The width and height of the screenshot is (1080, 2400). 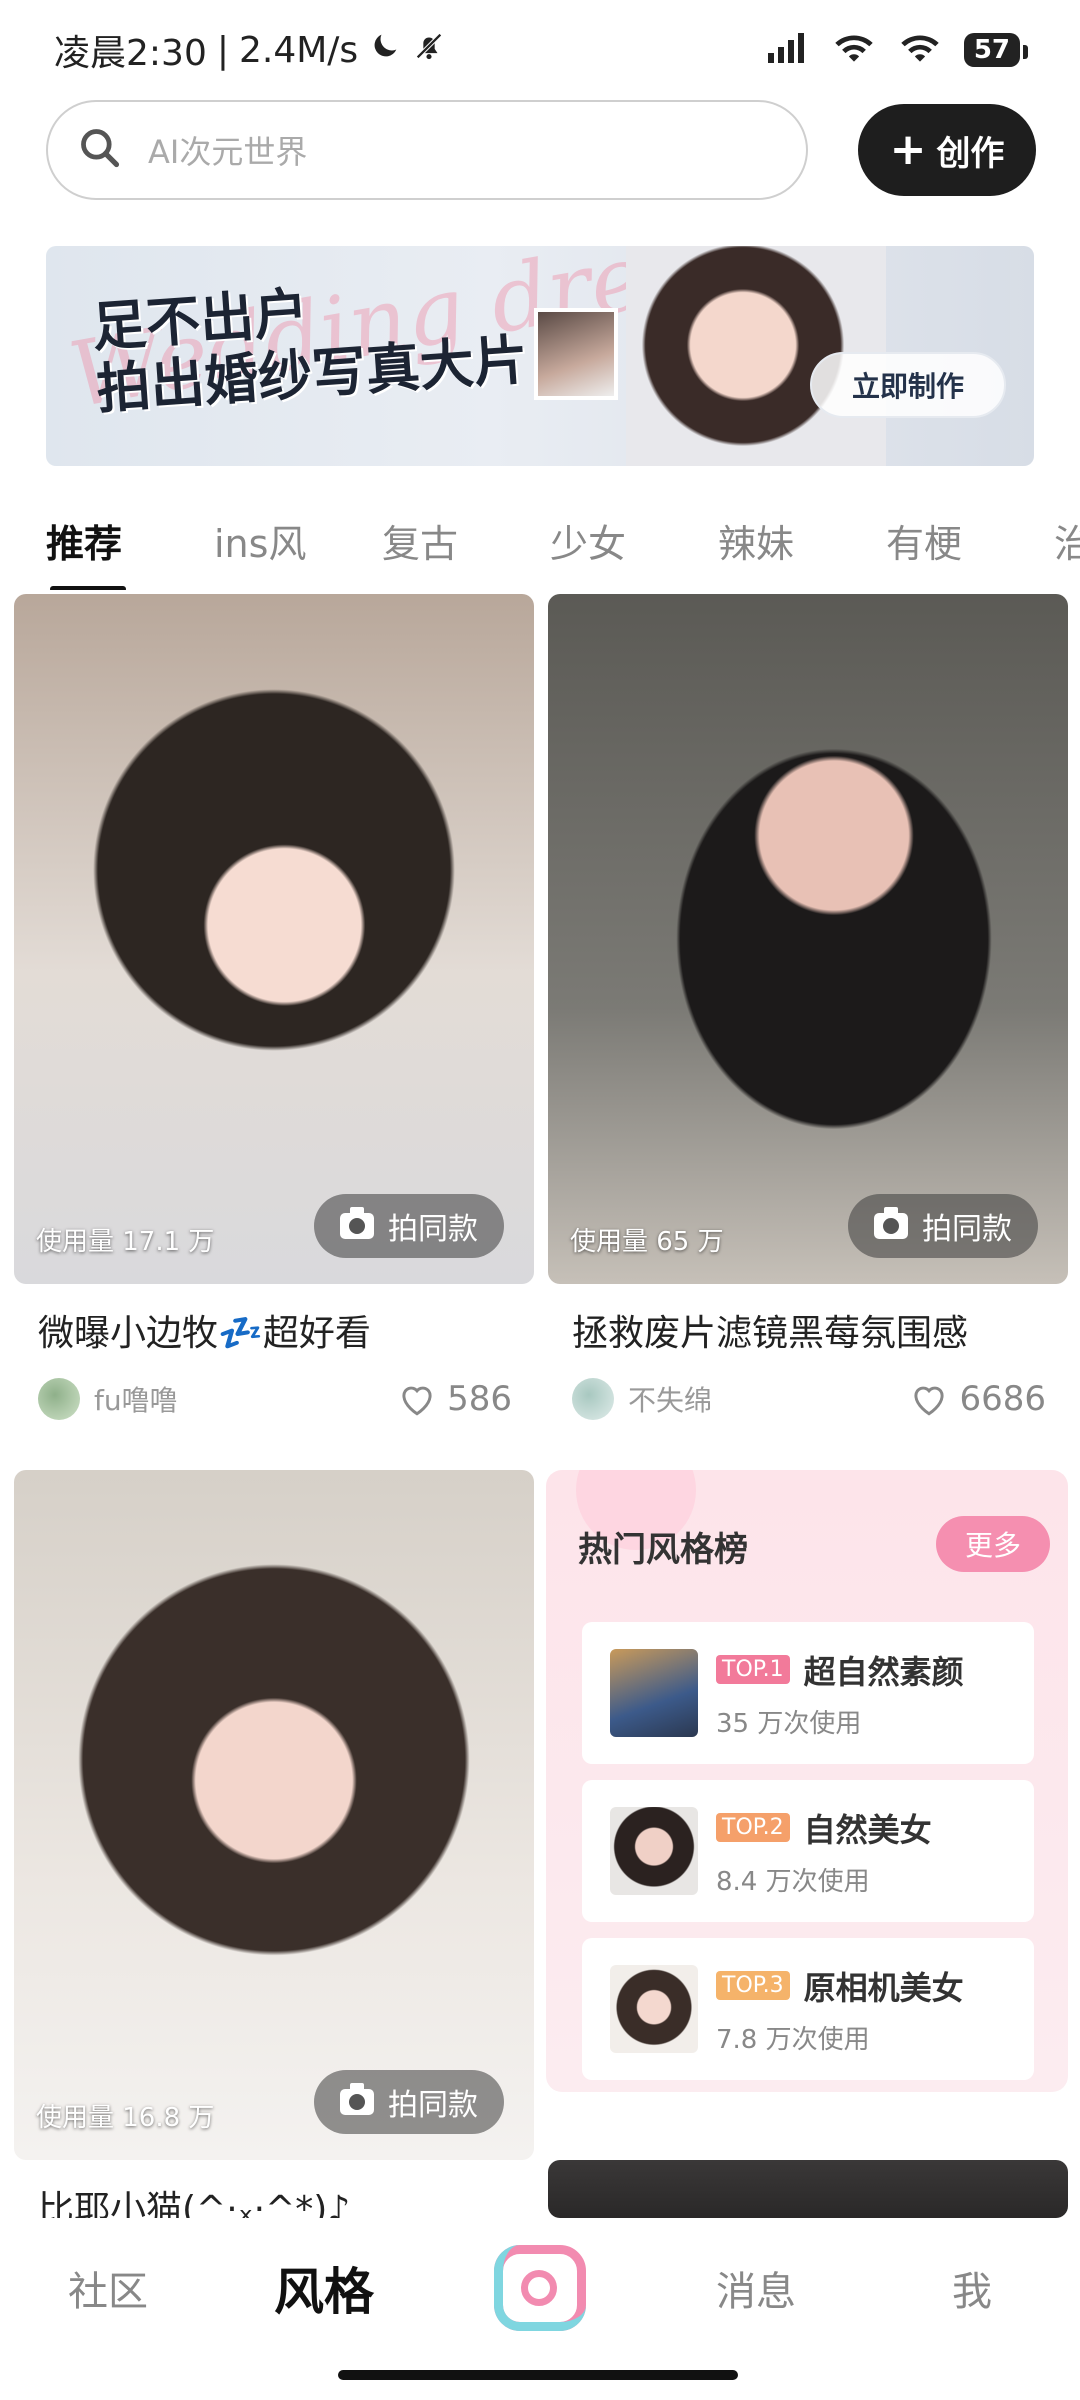 What do you see at coordinates (824, 1851) in the screenshot?
I see `ranking-text: TOP.2 自然美女 8.4 万次使用` at bounding box center [824, 1851].